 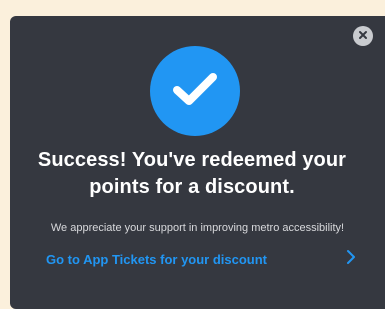 I want to click on close-button, so click(x=363, y=36).